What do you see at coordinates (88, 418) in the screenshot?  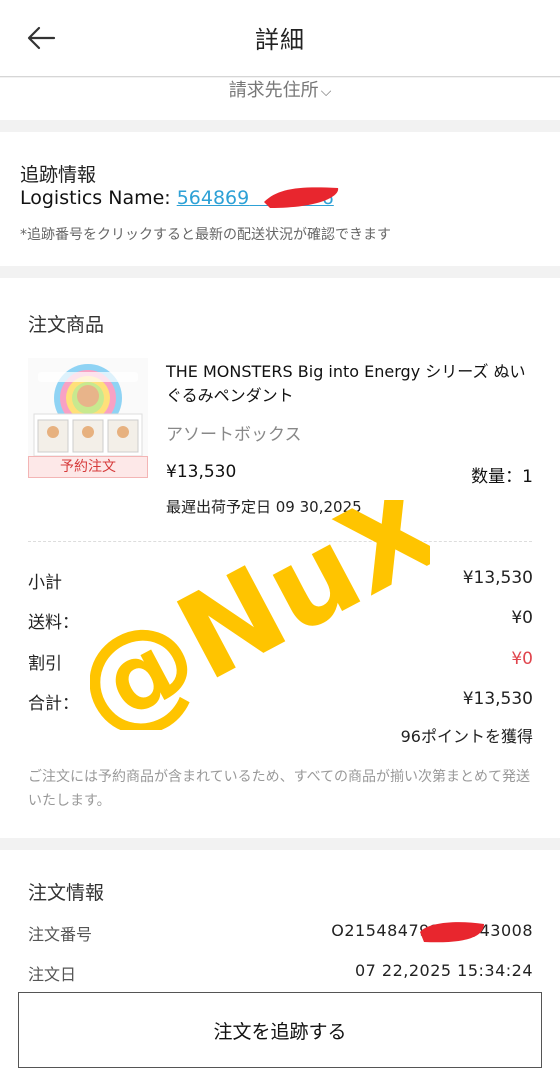 I see `product-thumbnail: 予約注文` at bounding box center [88, 418].